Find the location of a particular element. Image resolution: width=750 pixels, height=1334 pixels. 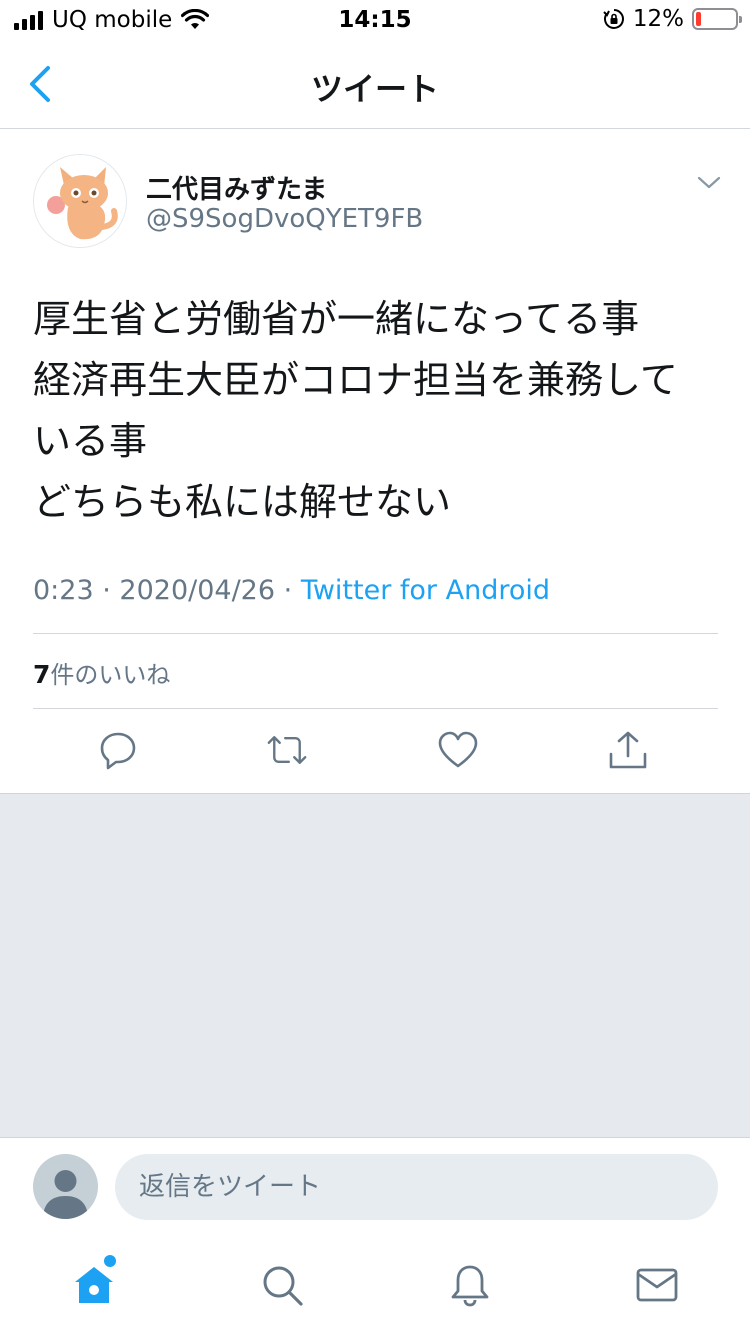

cat-avatar-image is located at coordinates (80, 201).